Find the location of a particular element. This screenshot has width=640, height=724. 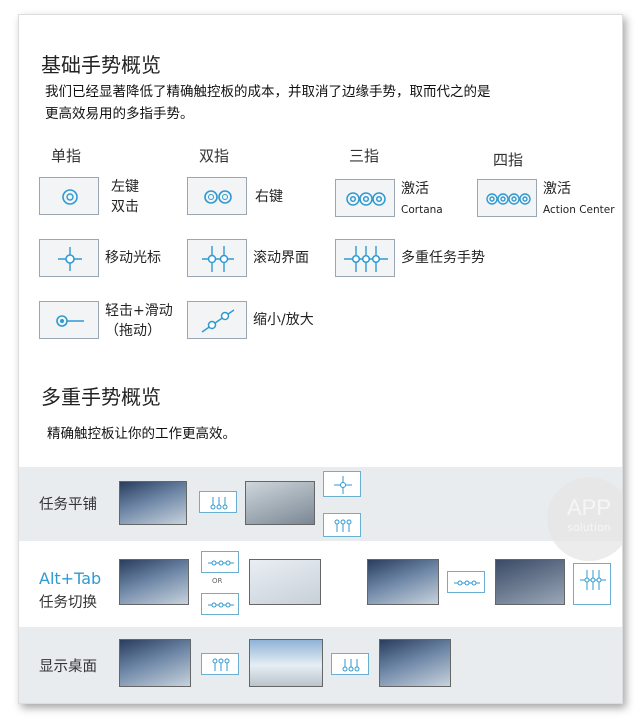

one-finger-tap-slide-icon is located at coordinates (69, 320).